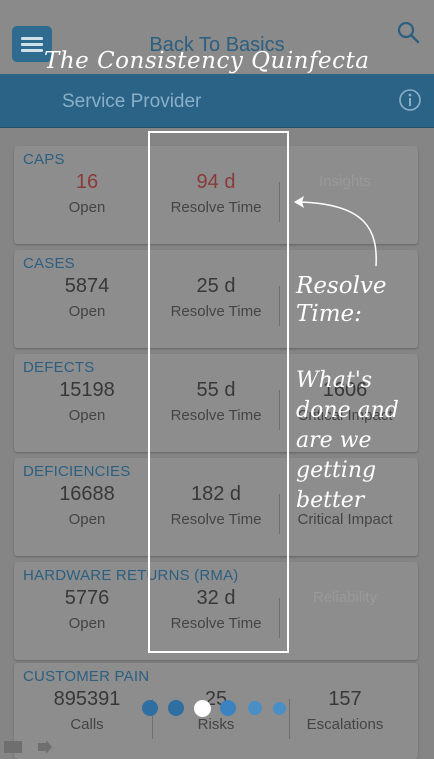 The image size is (434, 759). I want to click on metric-label: Escalations, so click(345, 724).